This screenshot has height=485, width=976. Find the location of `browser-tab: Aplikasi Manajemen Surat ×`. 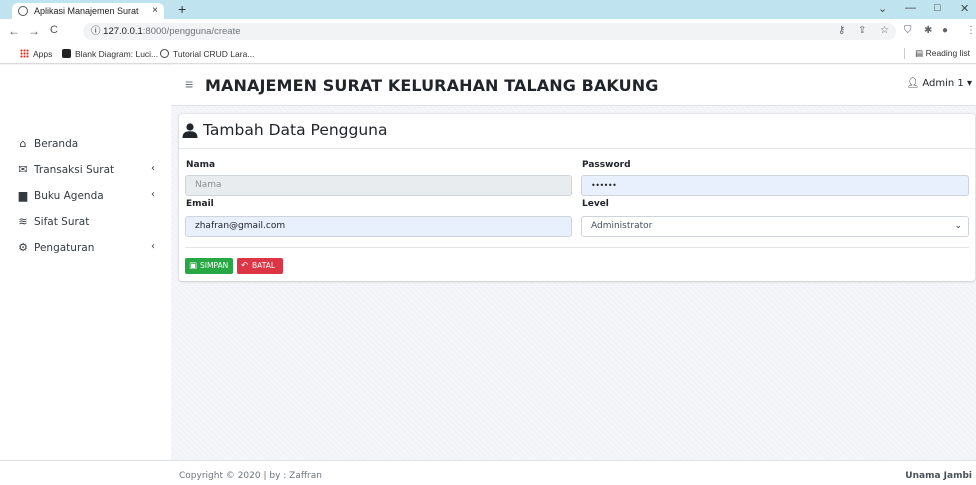

browser-tab: Aplikasi Manajemen Surat × is located at coordinates (88, 11).